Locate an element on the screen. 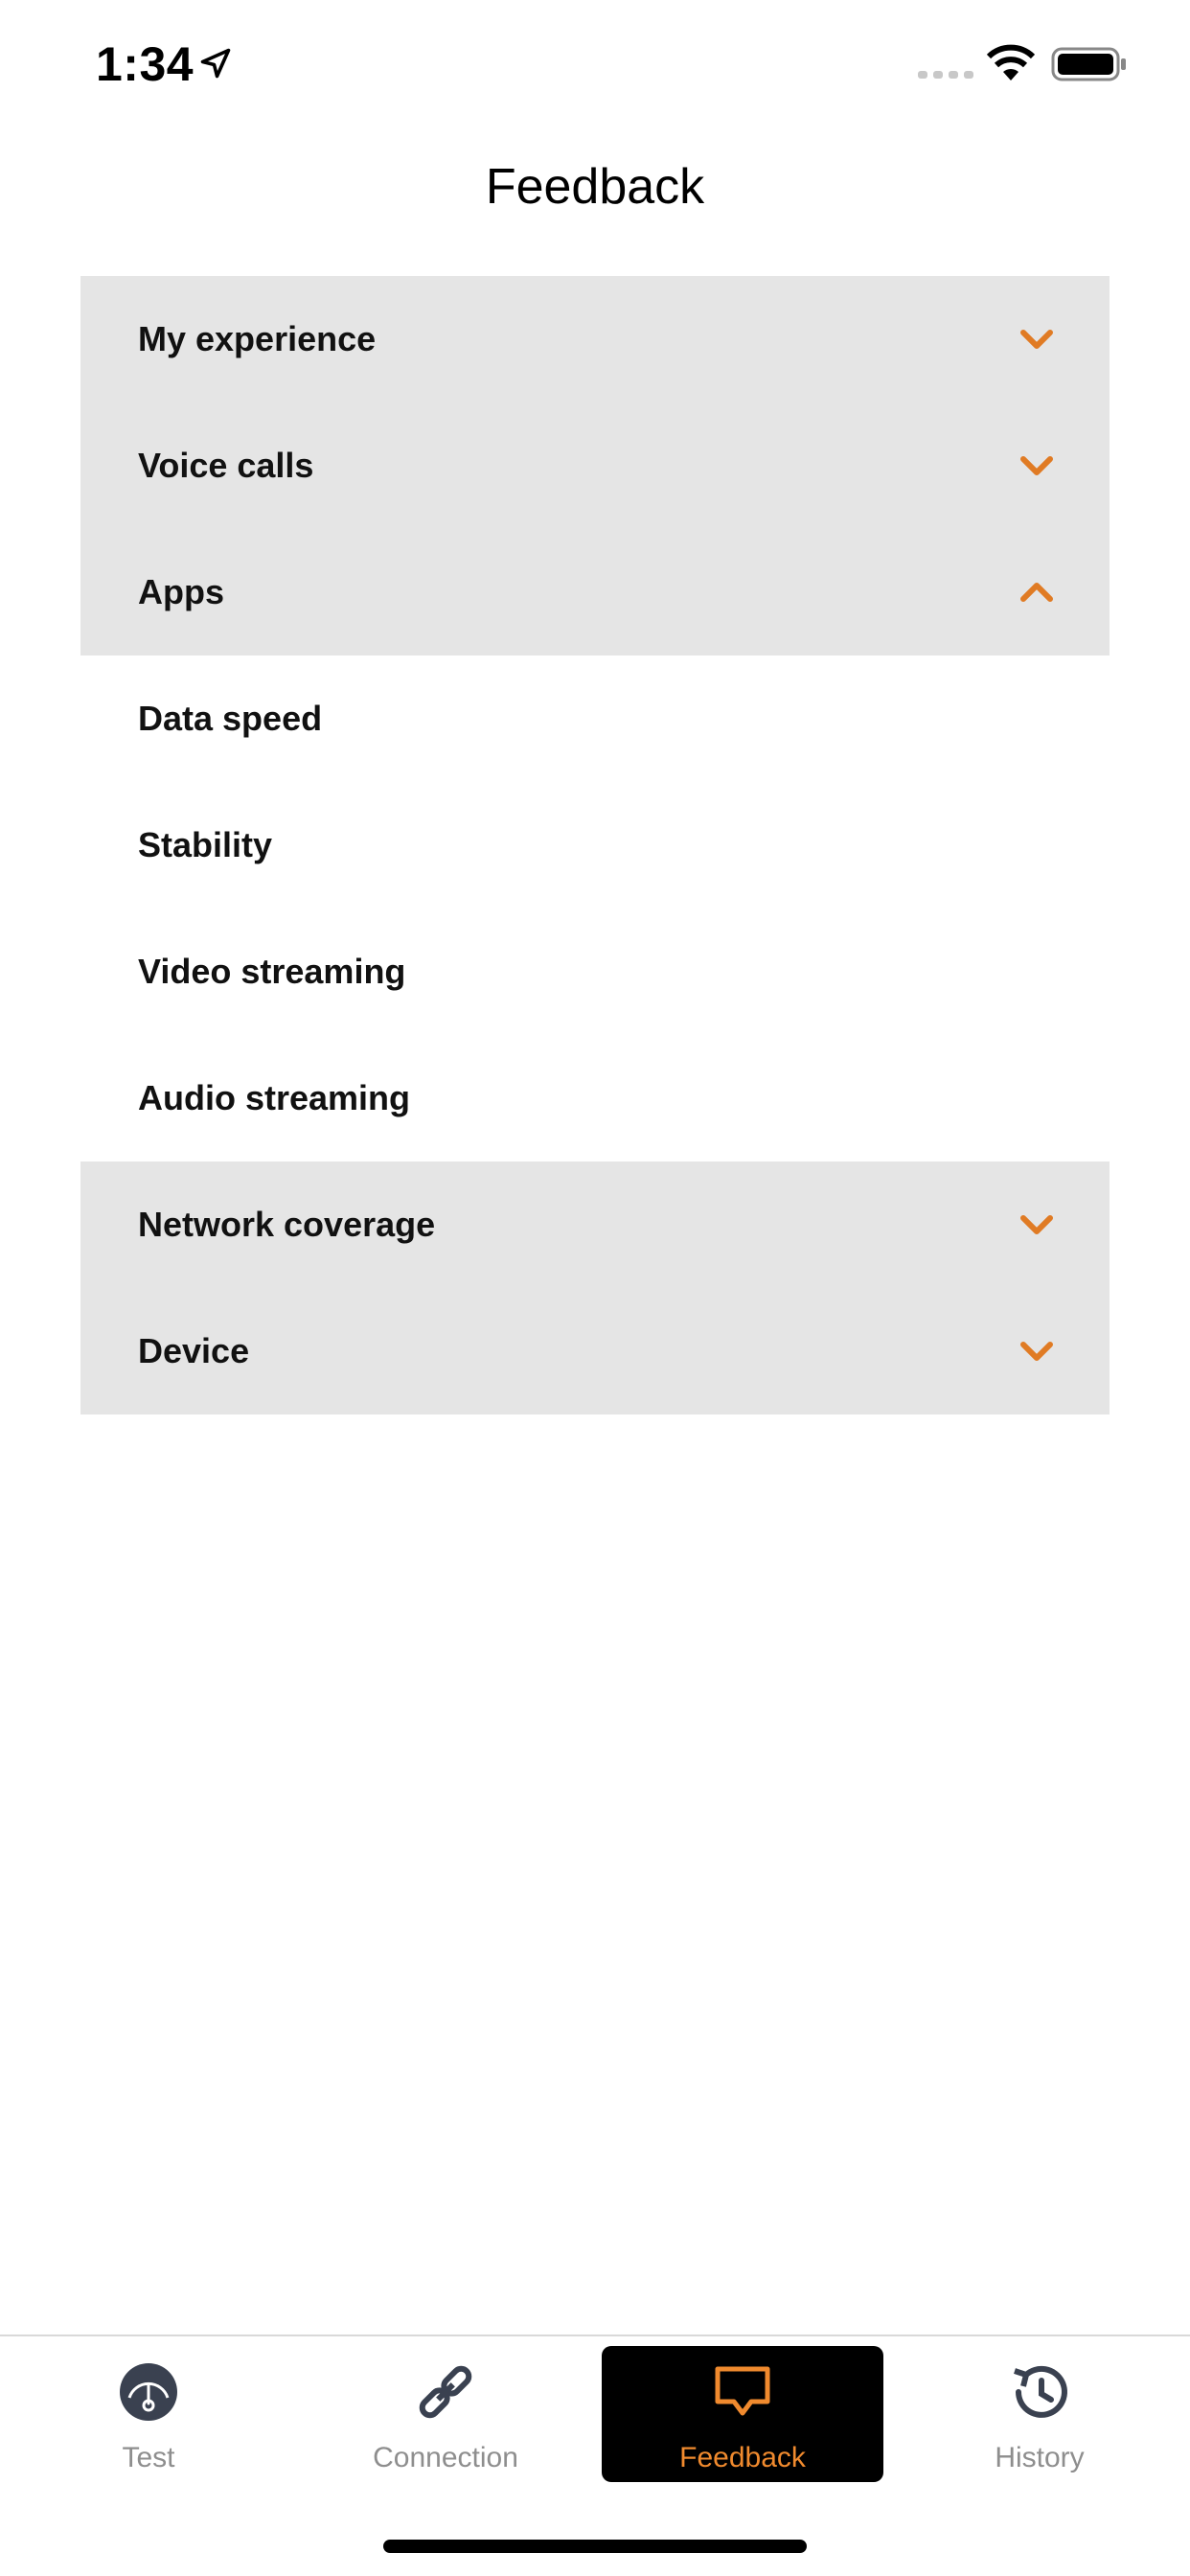 This screenshot has height=2576, width=1190. tab-label: Connection is located at coordinates (445, 2457).